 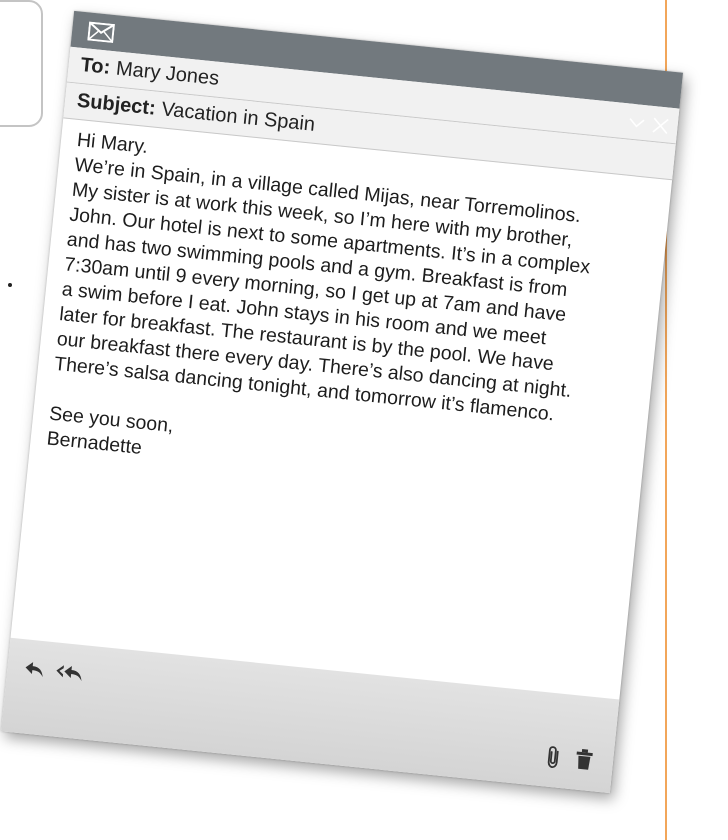 I want to click on close-icon, so click(x=661, y=126).